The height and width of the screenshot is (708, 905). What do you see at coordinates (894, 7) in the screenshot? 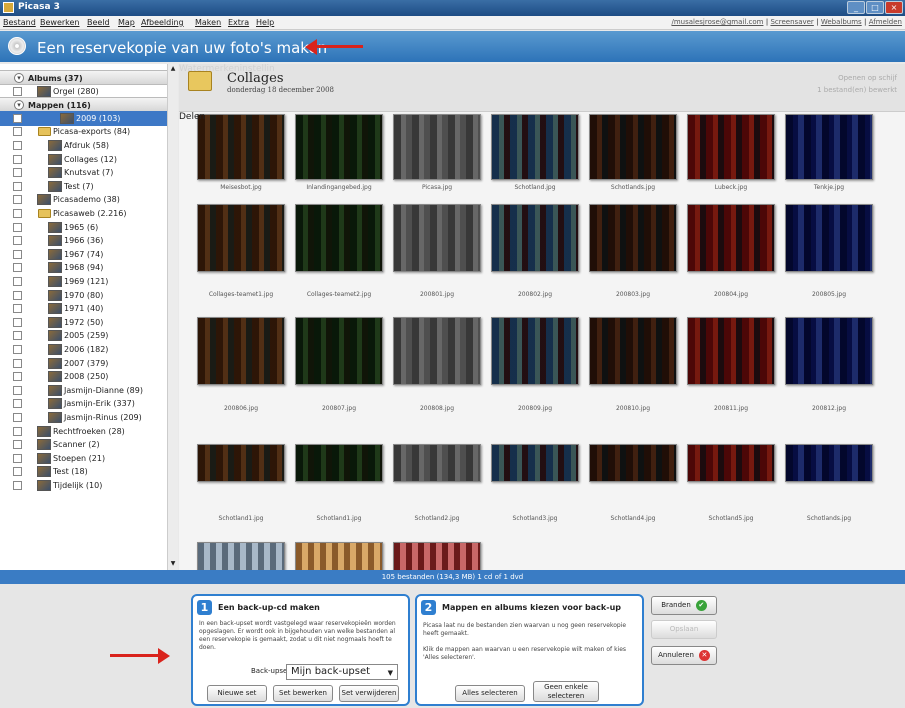
I see `close-button: ×` at bounding box center [894, 7].